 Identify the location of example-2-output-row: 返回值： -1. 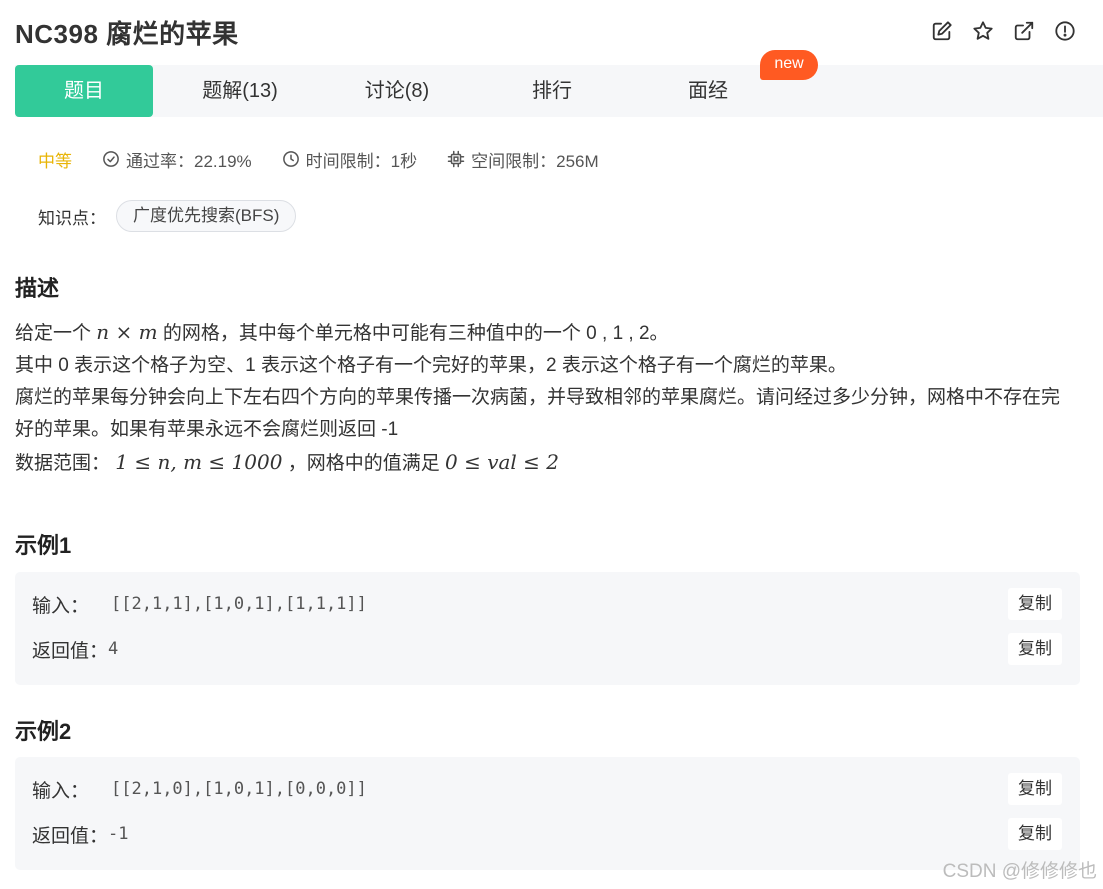
(80, 834).